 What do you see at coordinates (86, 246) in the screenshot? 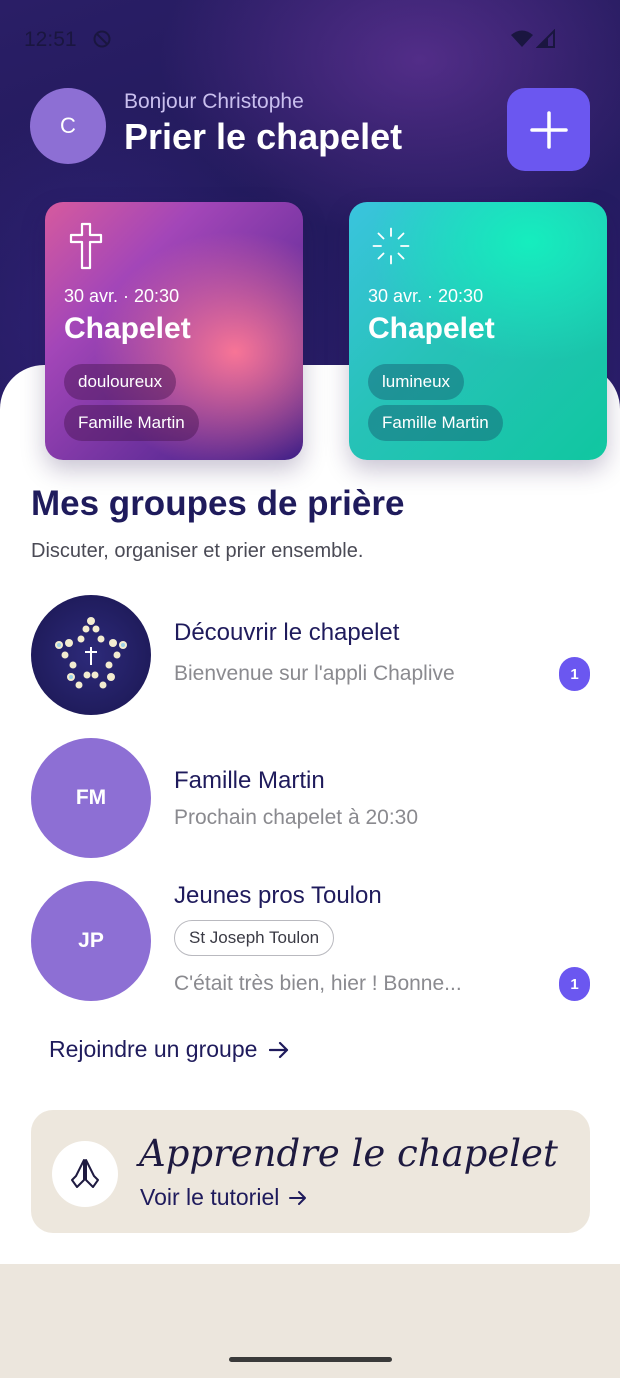
I see `cross-icon` at bounding box center [86, 246].